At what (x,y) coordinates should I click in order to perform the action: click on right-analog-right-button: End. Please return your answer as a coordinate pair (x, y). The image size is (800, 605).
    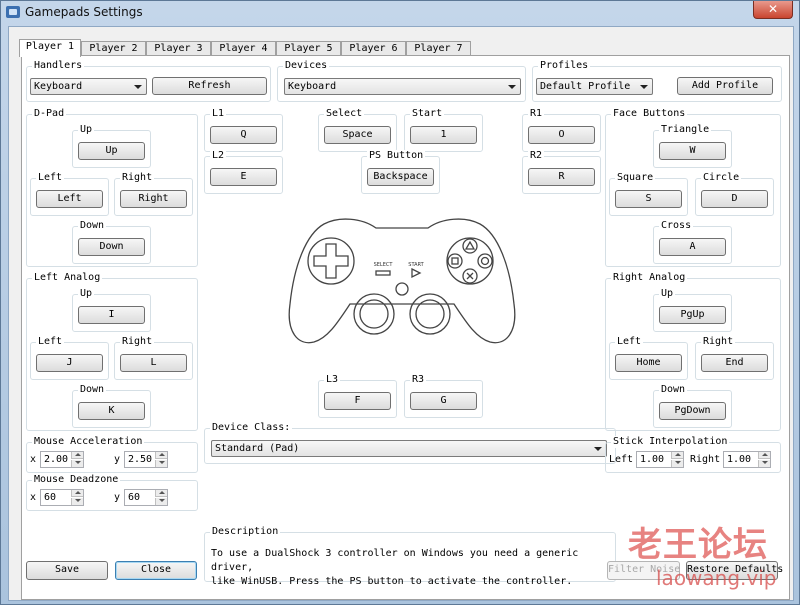
    Looking at the image, I should click on (734, 363).